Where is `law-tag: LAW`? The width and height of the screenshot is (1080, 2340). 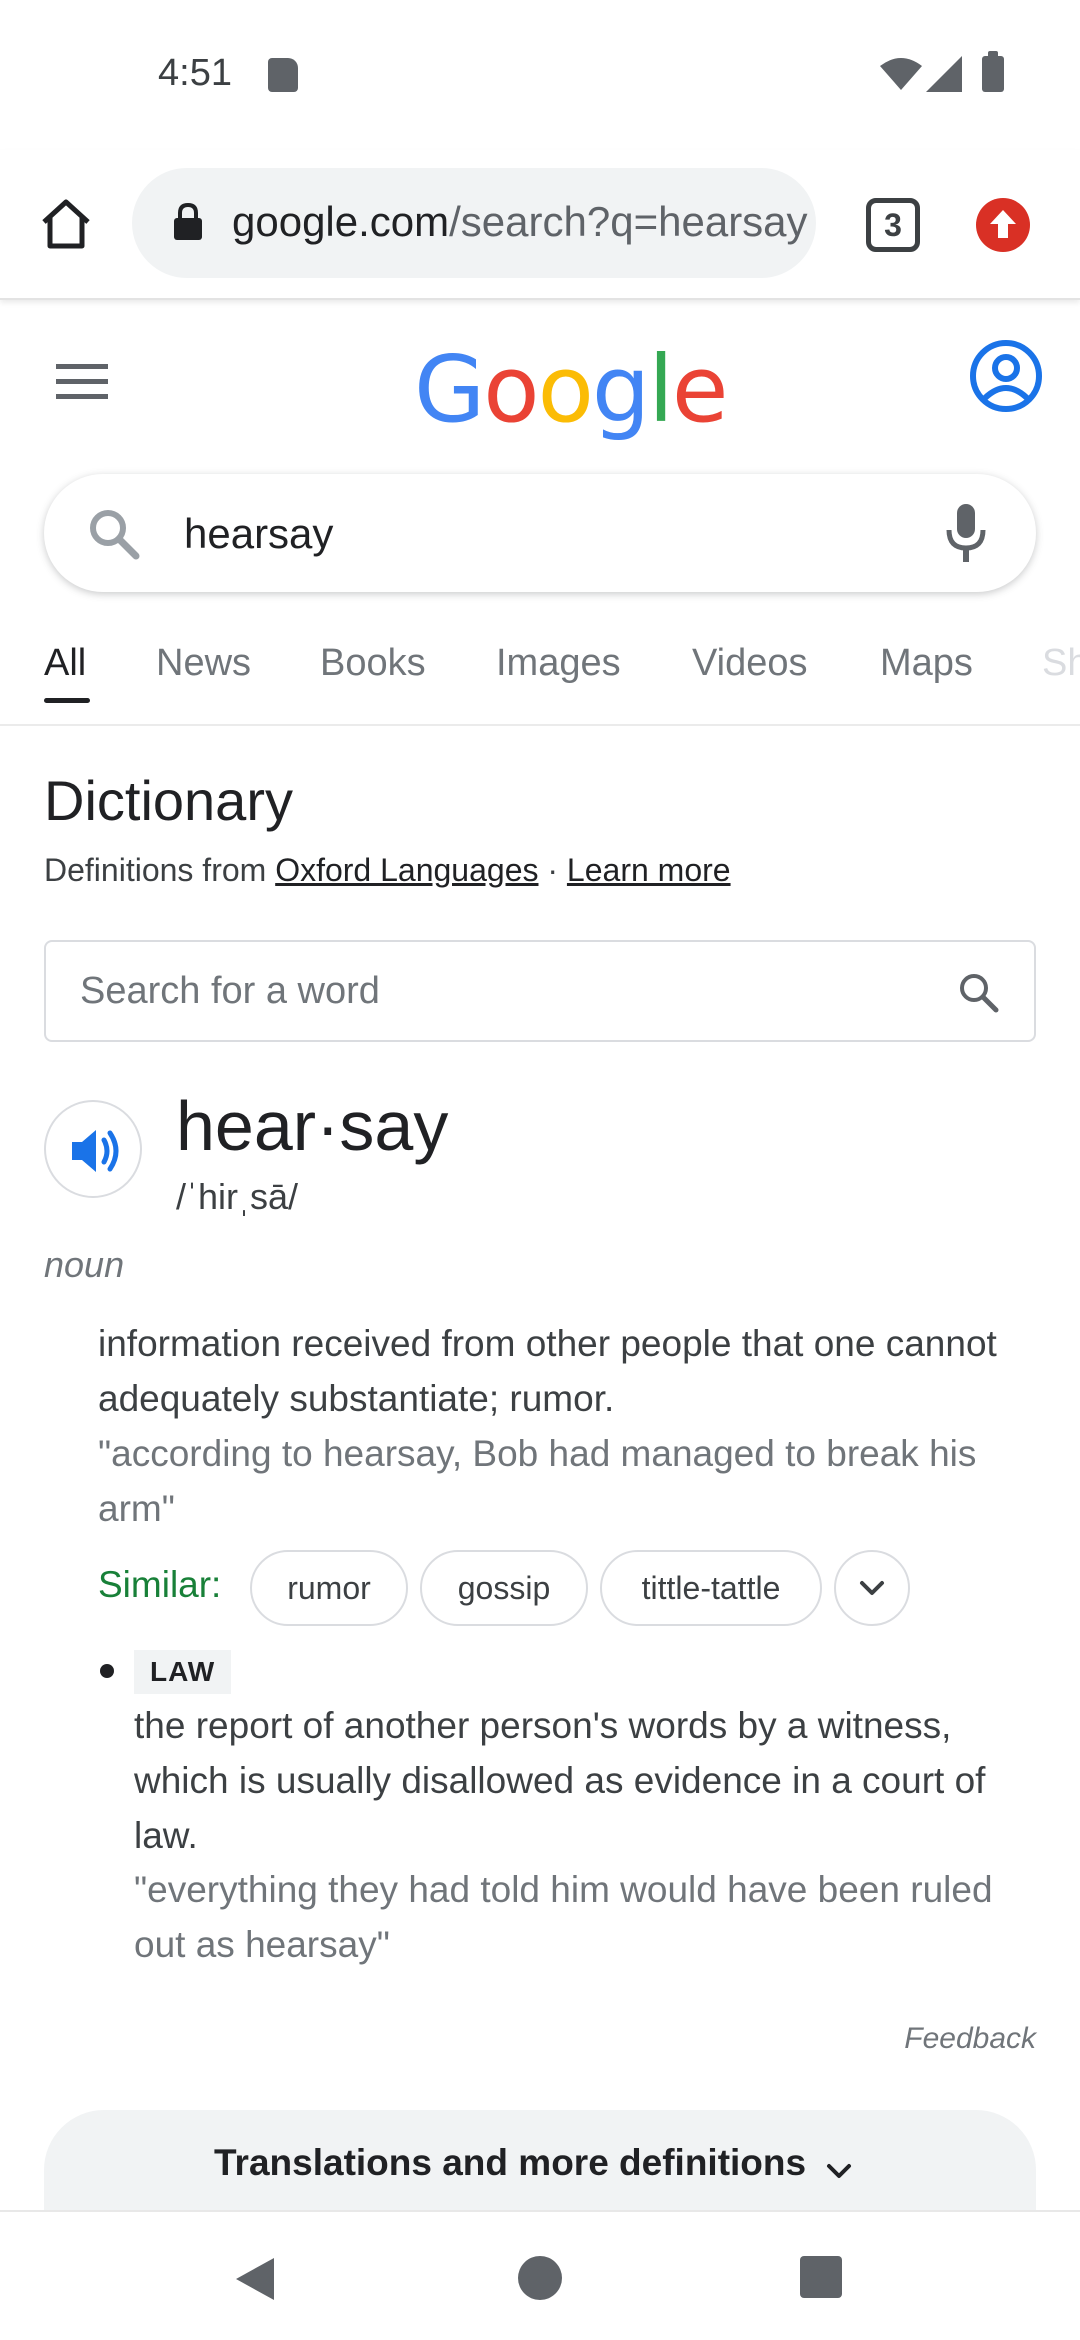 law-tag: LAW is located at coordinates (183, 1672).